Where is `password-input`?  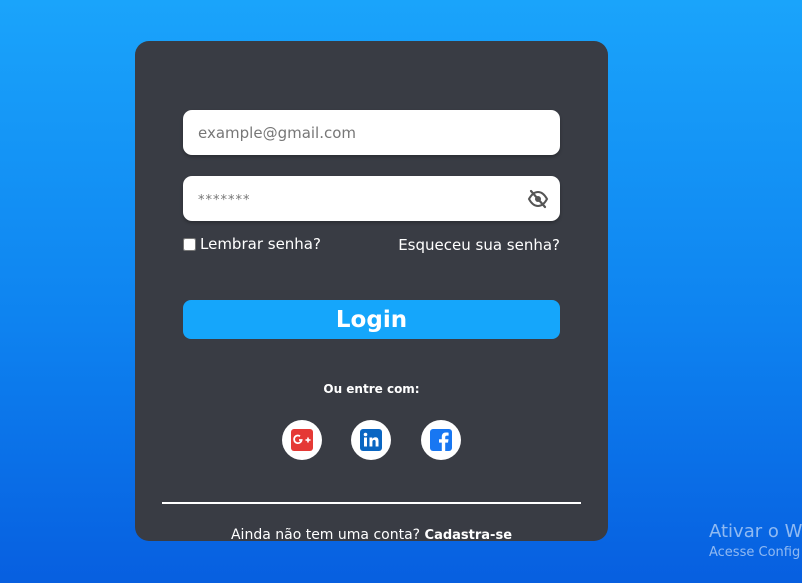 password-input is located at coordinates (363, 198).